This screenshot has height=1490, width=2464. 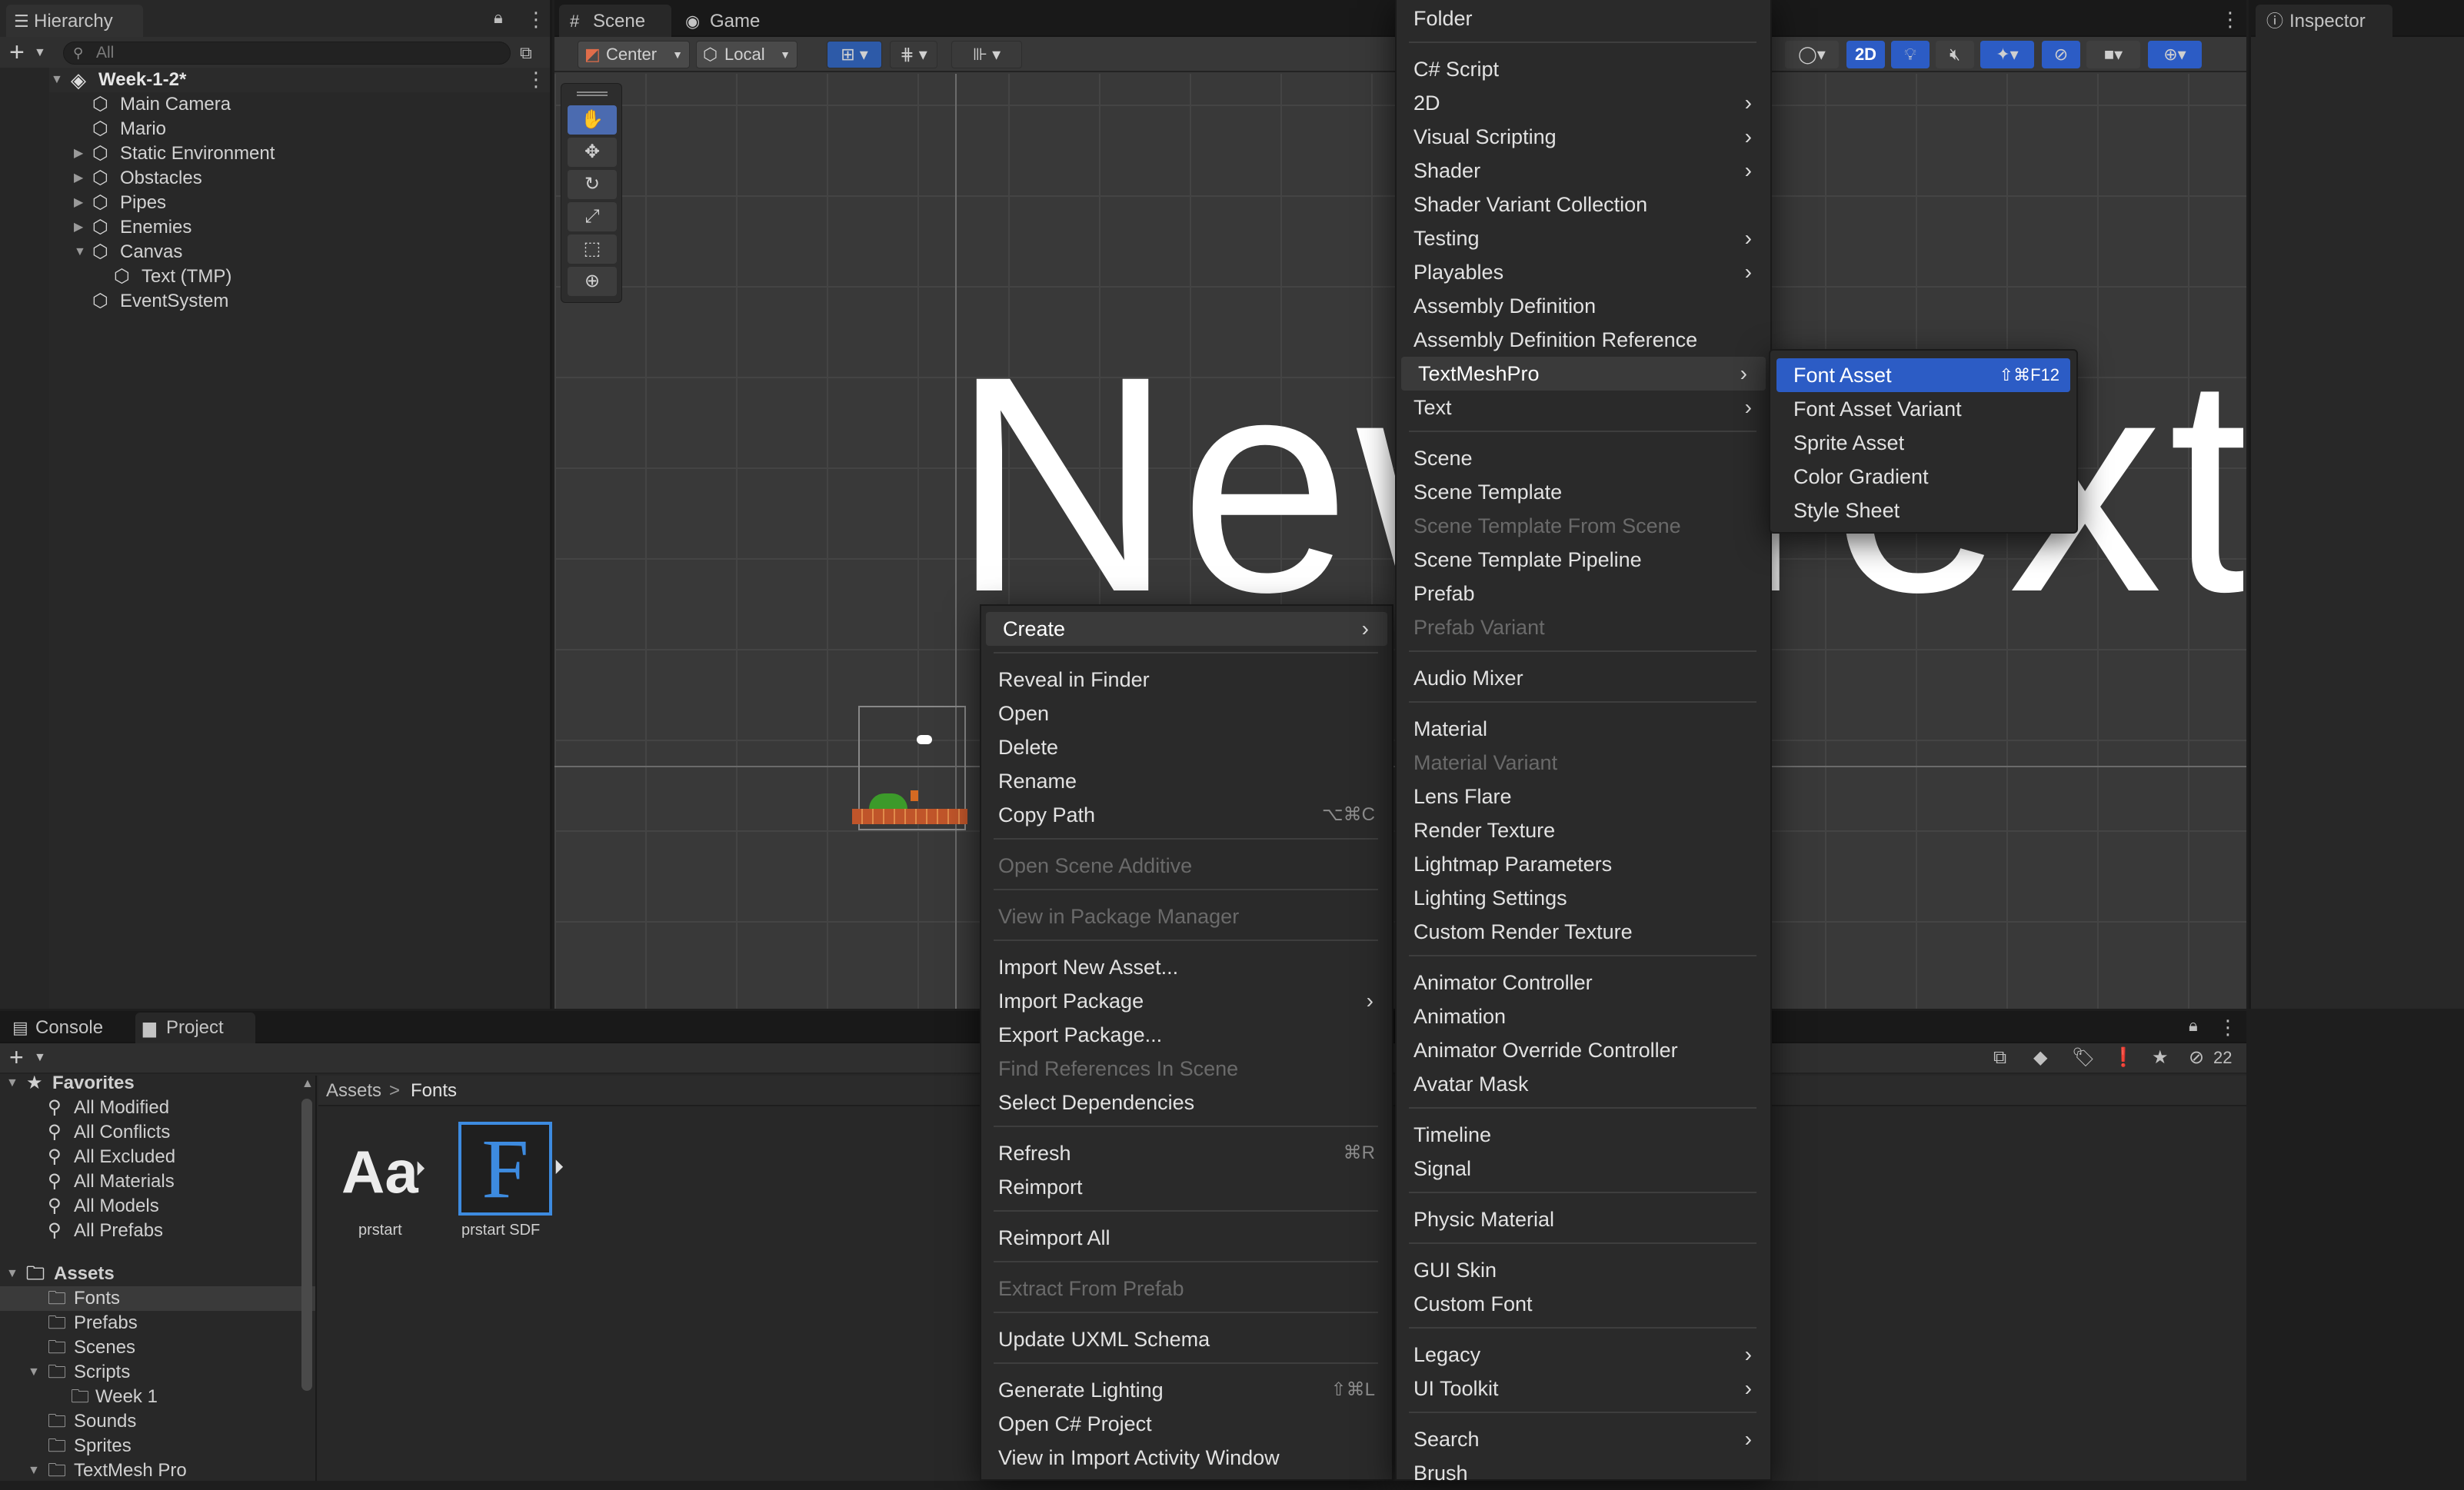 What do you see at coordinates (67, 1028) in the screenshot?
I see `tab-console: ▤ Console` at bounding box center [67, 1028].